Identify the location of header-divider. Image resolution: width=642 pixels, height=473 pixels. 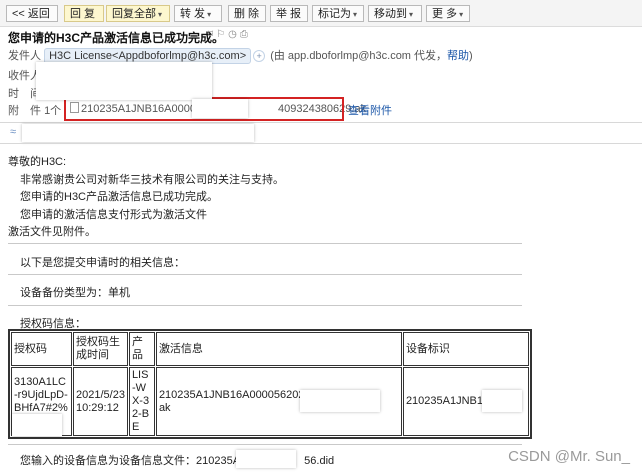
(321, 122).